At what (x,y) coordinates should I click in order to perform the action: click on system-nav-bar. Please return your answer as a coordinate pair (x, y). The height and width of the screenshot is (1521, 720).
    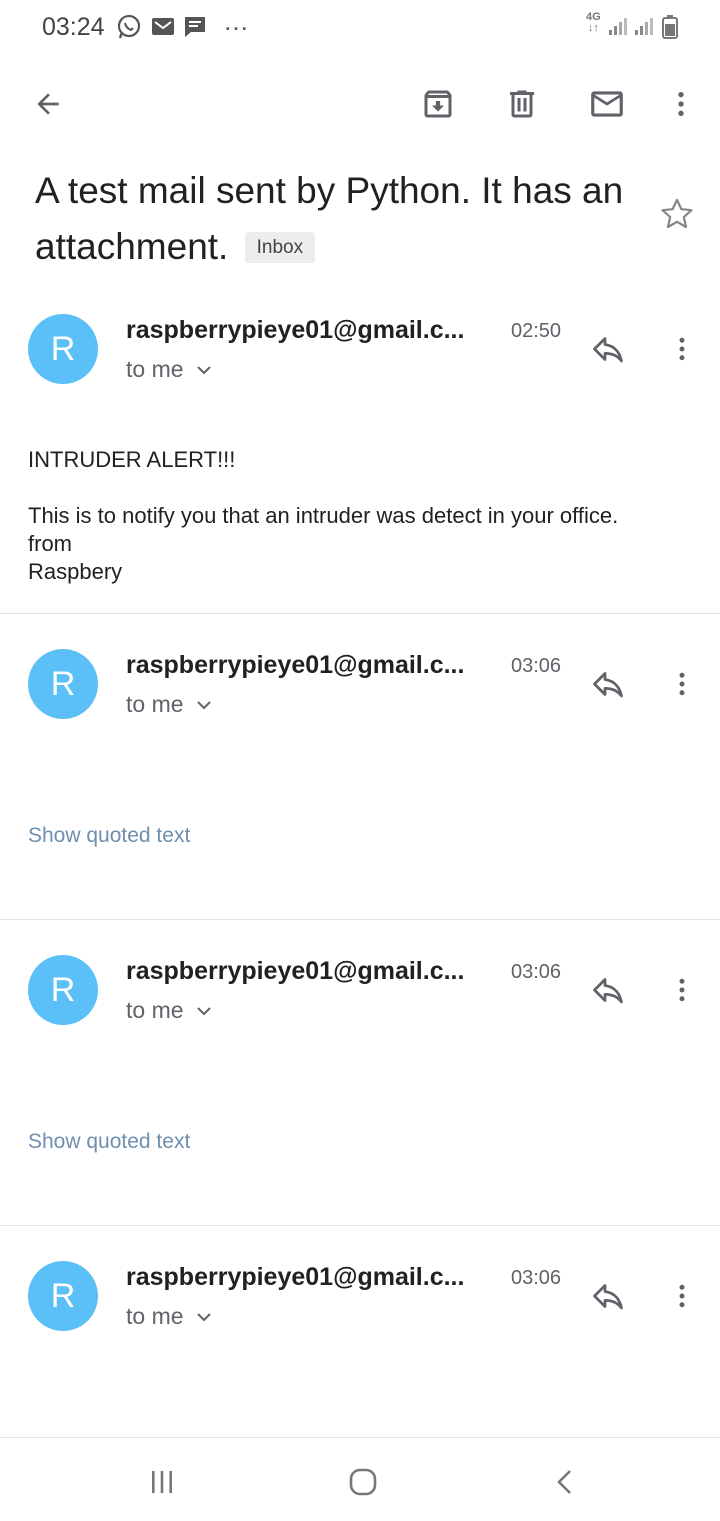
    Looking at the image, I should click on (360, 1479).